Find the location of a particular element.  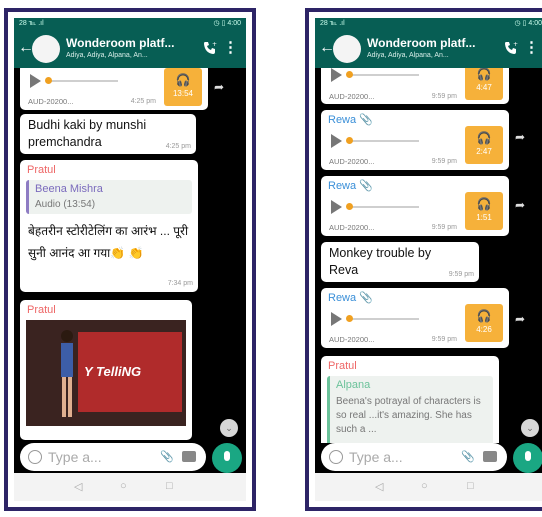

message-time: 4:25 pm is located at coordinates (178, 146).